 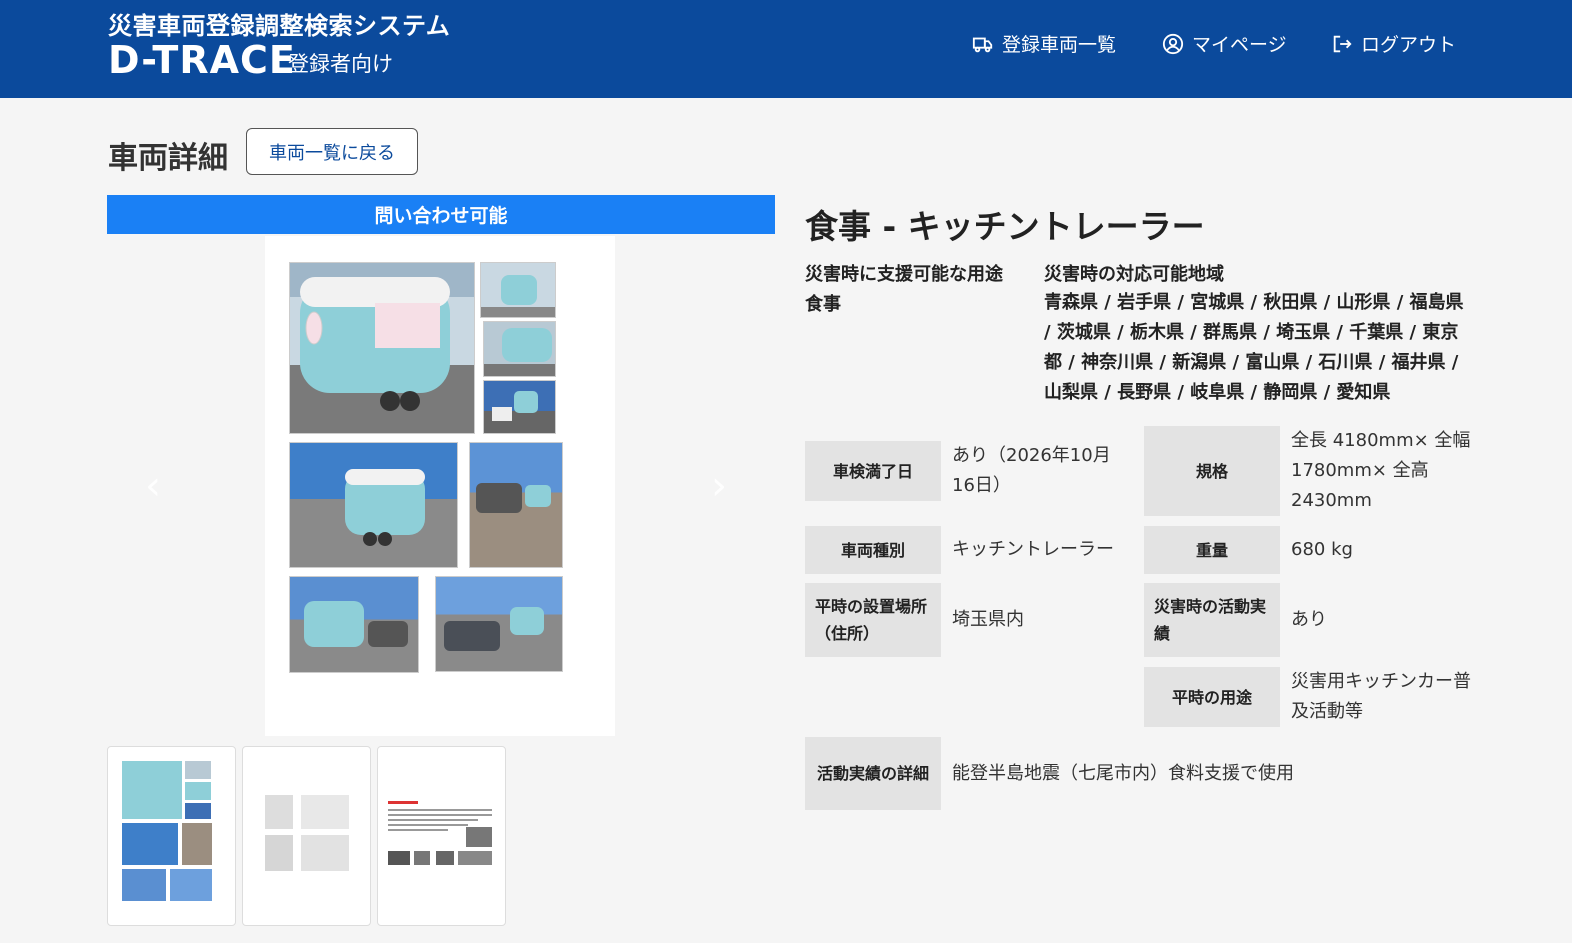 What do you see at coordinates (441, 214) in the screenshot?
I see `status-badge: 問い合わせ可能` at bounding box center [441, 214].